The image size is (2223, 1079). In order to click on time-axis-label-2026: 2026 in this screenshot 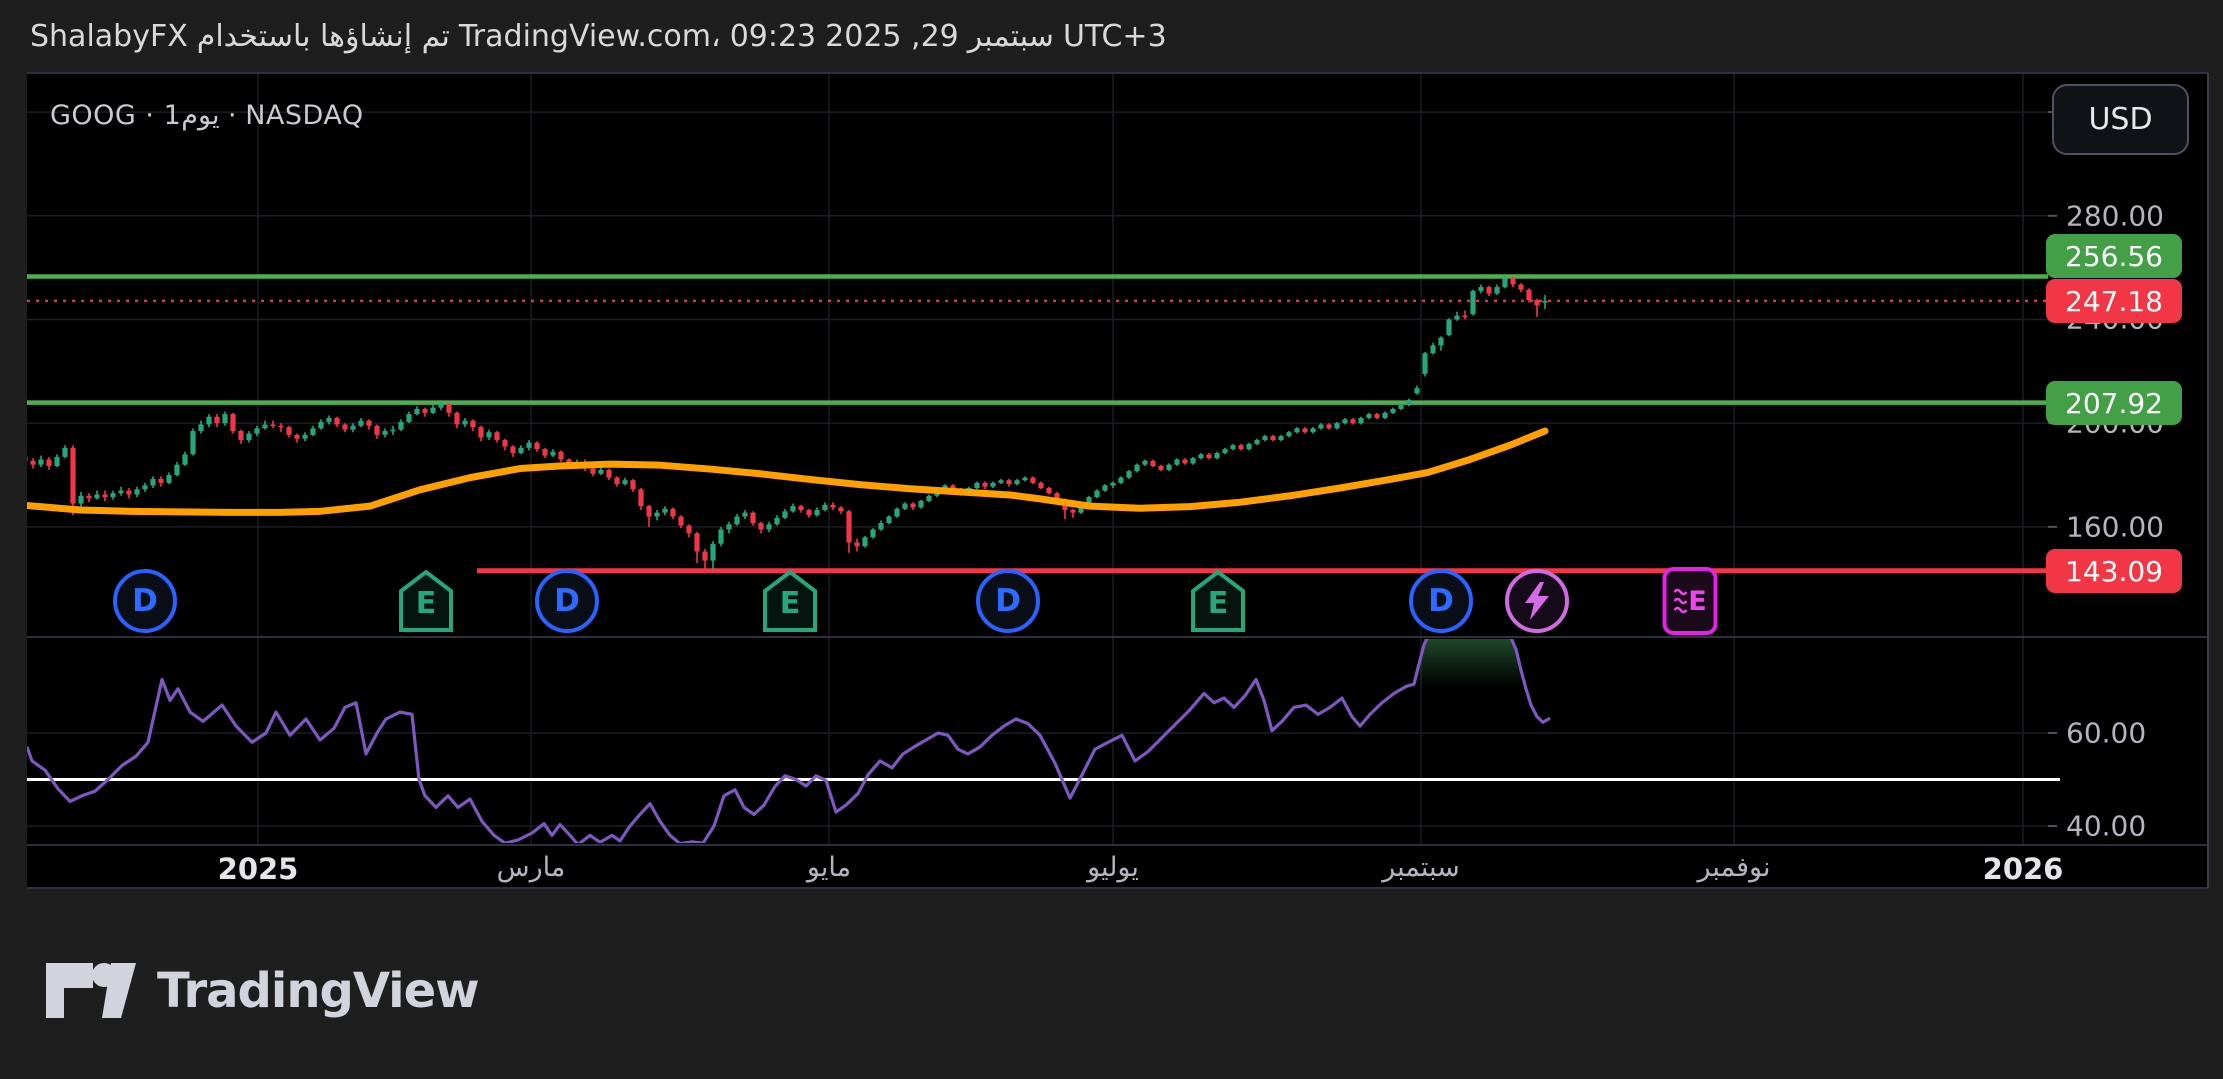, I will do `click(2023, 869)`.